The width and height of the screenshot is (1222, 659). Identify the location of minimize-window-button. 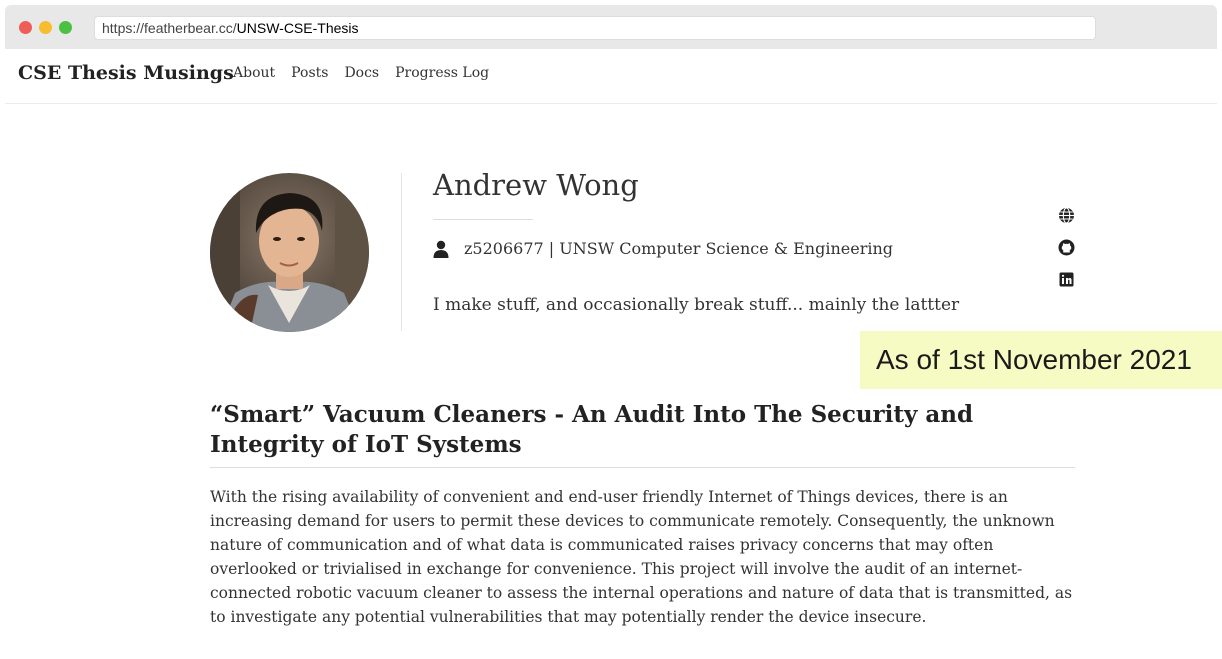
(45, 27).